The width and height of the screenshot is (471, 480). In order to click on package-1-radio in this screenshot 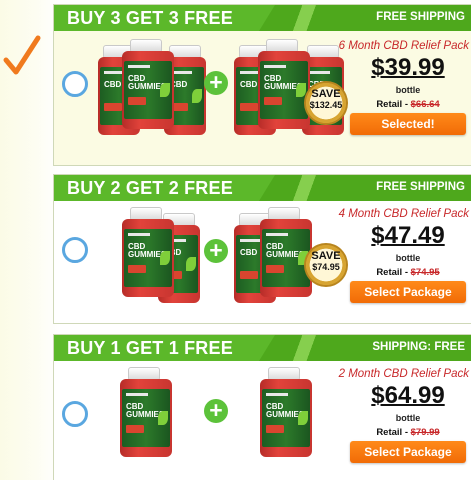, I will do `click(75, 84)`.